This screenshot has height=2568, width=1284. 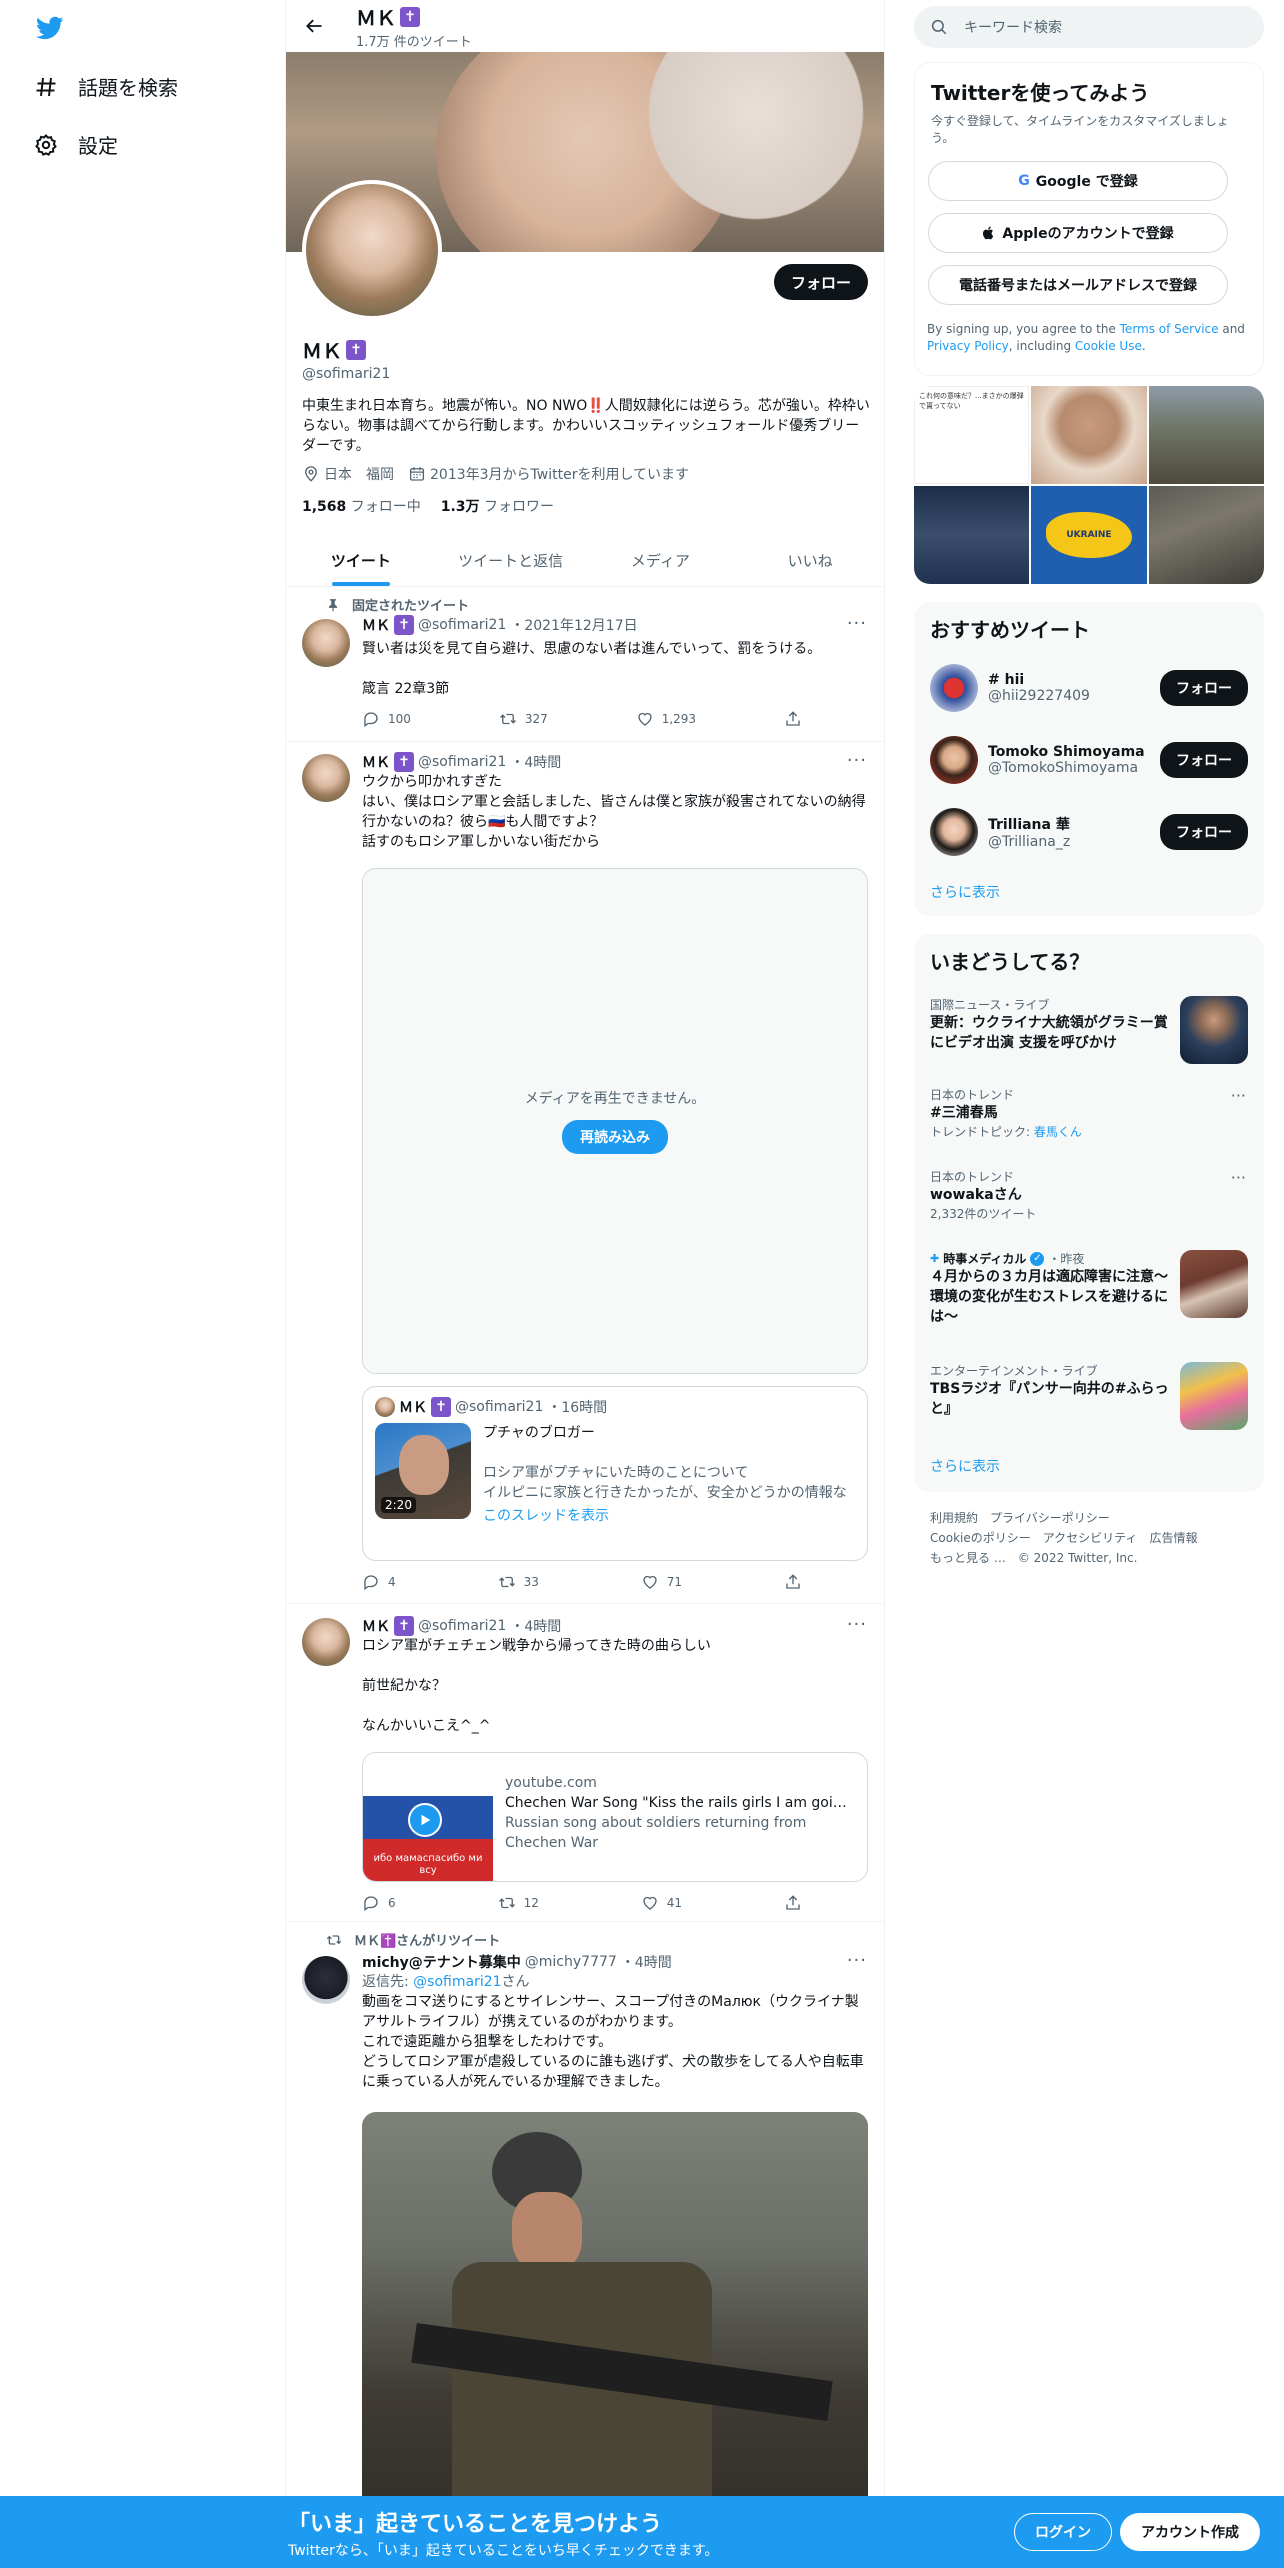 What do you see at coordinates (1063, 2532) in the screenshot?
I see `login-button: ログイン` at bounding box center [1063, 2532].